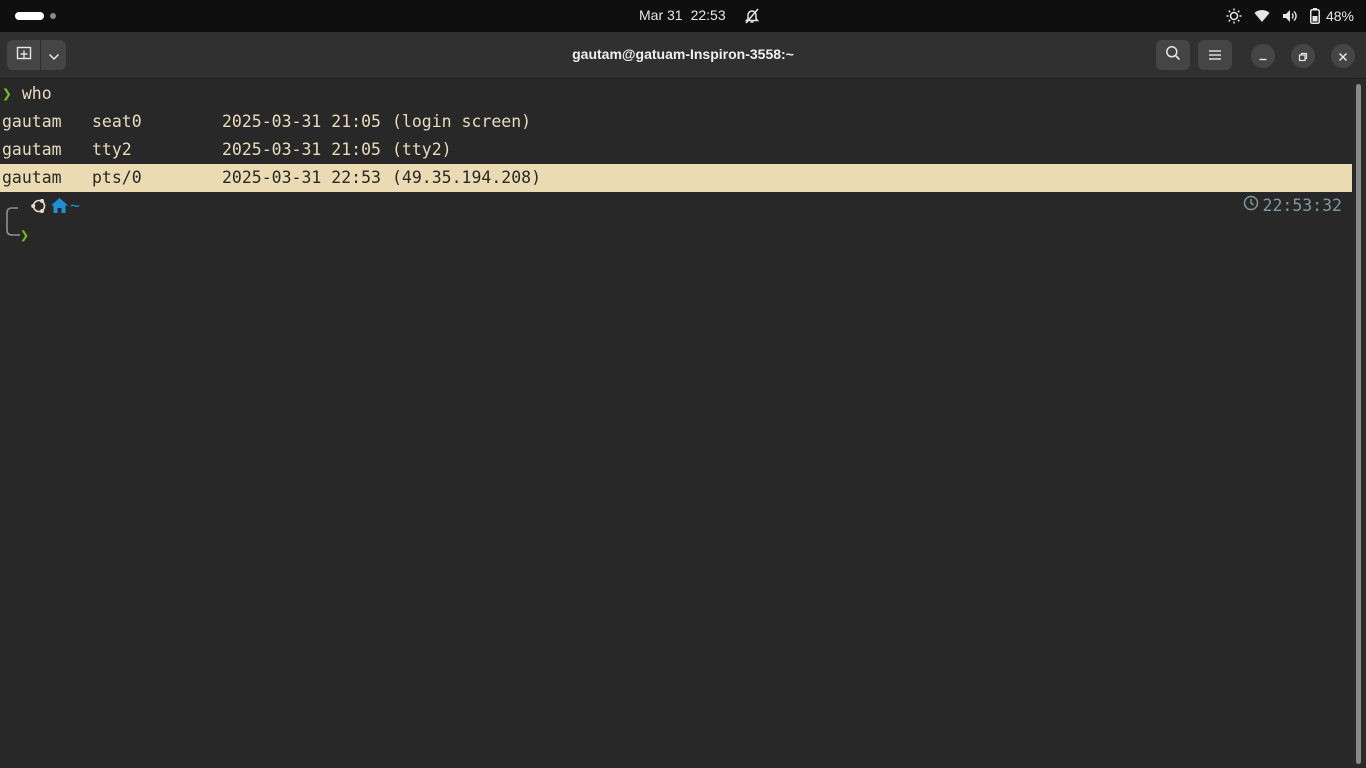 Image resolution: width=1366 pixels, height=768 pixels. I want to click on host-cell: (49.35.194.208), so click(467, 177).